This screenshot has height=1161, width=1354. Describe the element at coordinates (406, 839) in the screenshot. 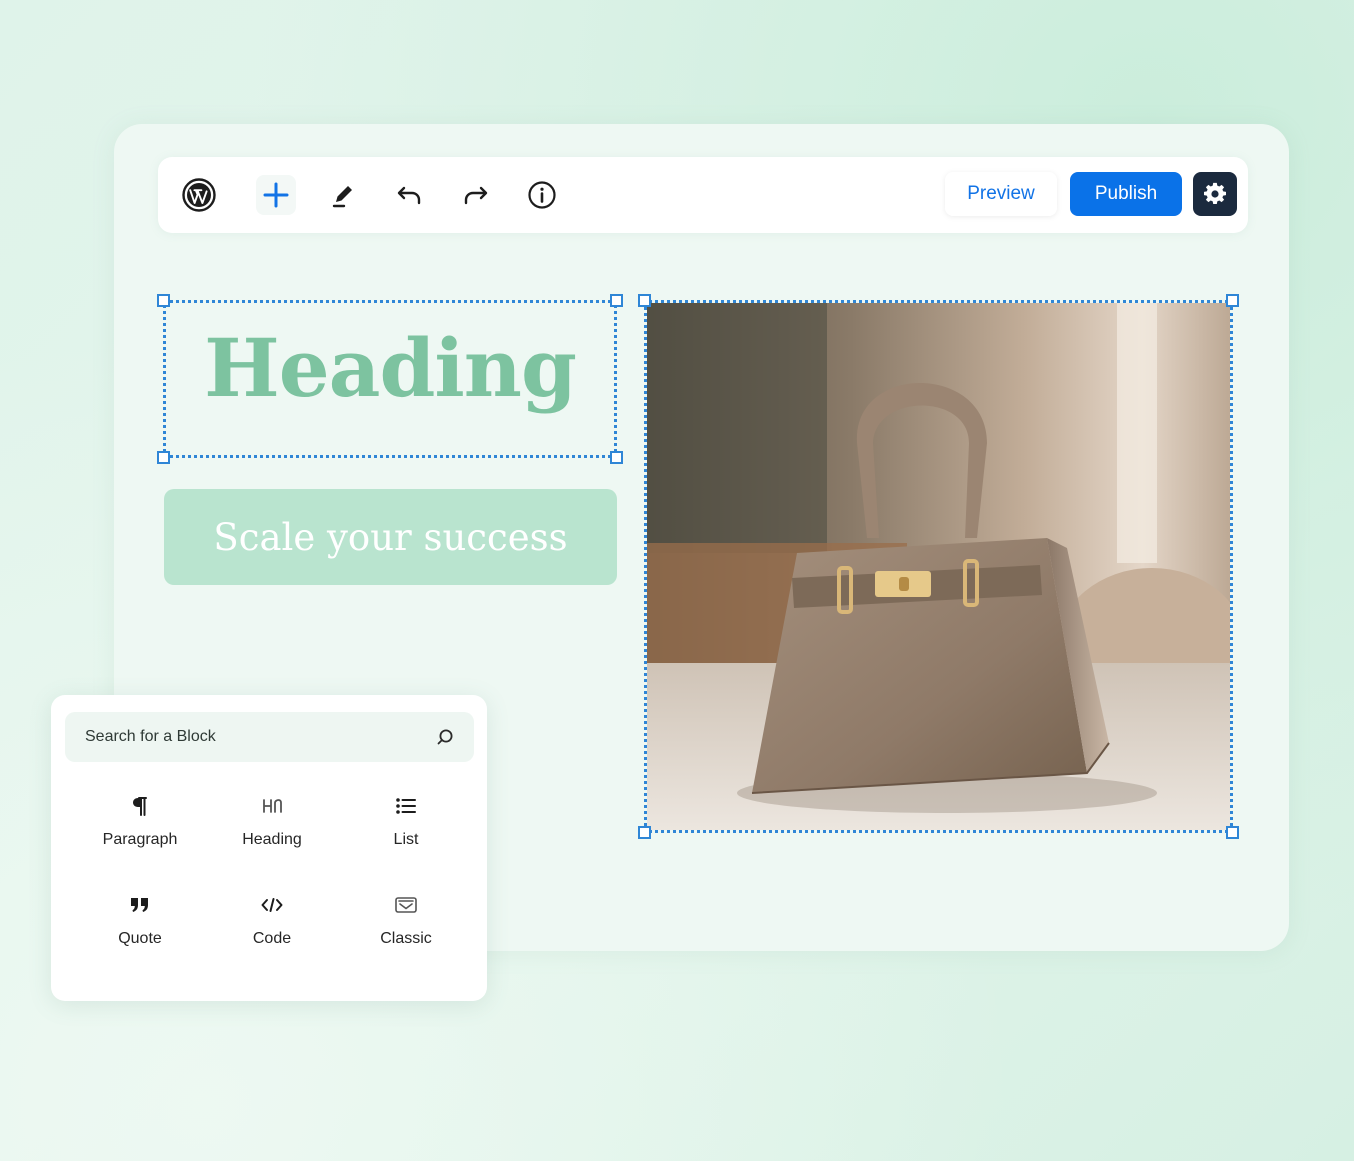

I see `block-label: List` at that location.